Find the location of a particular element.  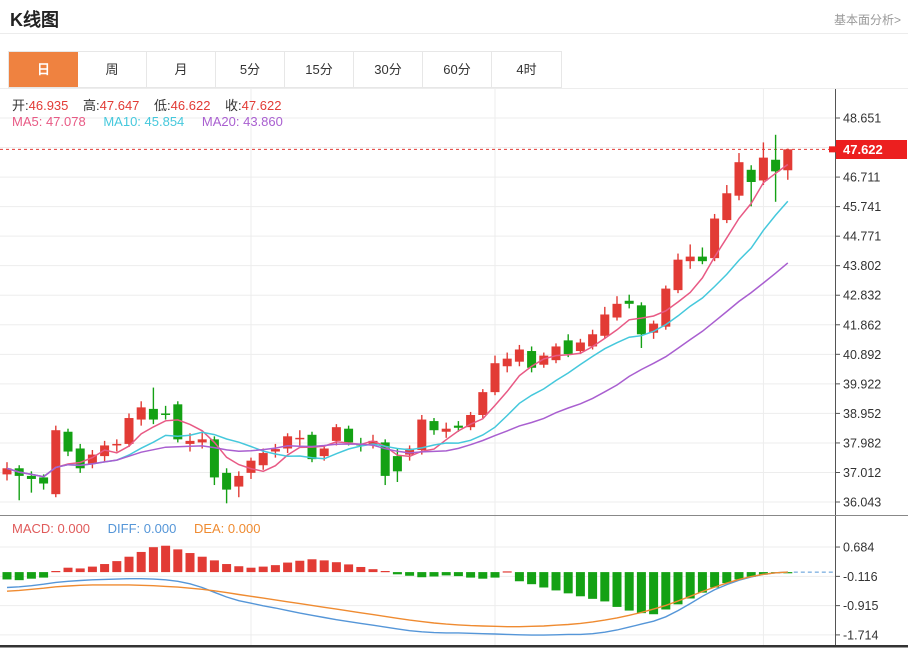

macd-histogram is located at coordinates (397, 580).